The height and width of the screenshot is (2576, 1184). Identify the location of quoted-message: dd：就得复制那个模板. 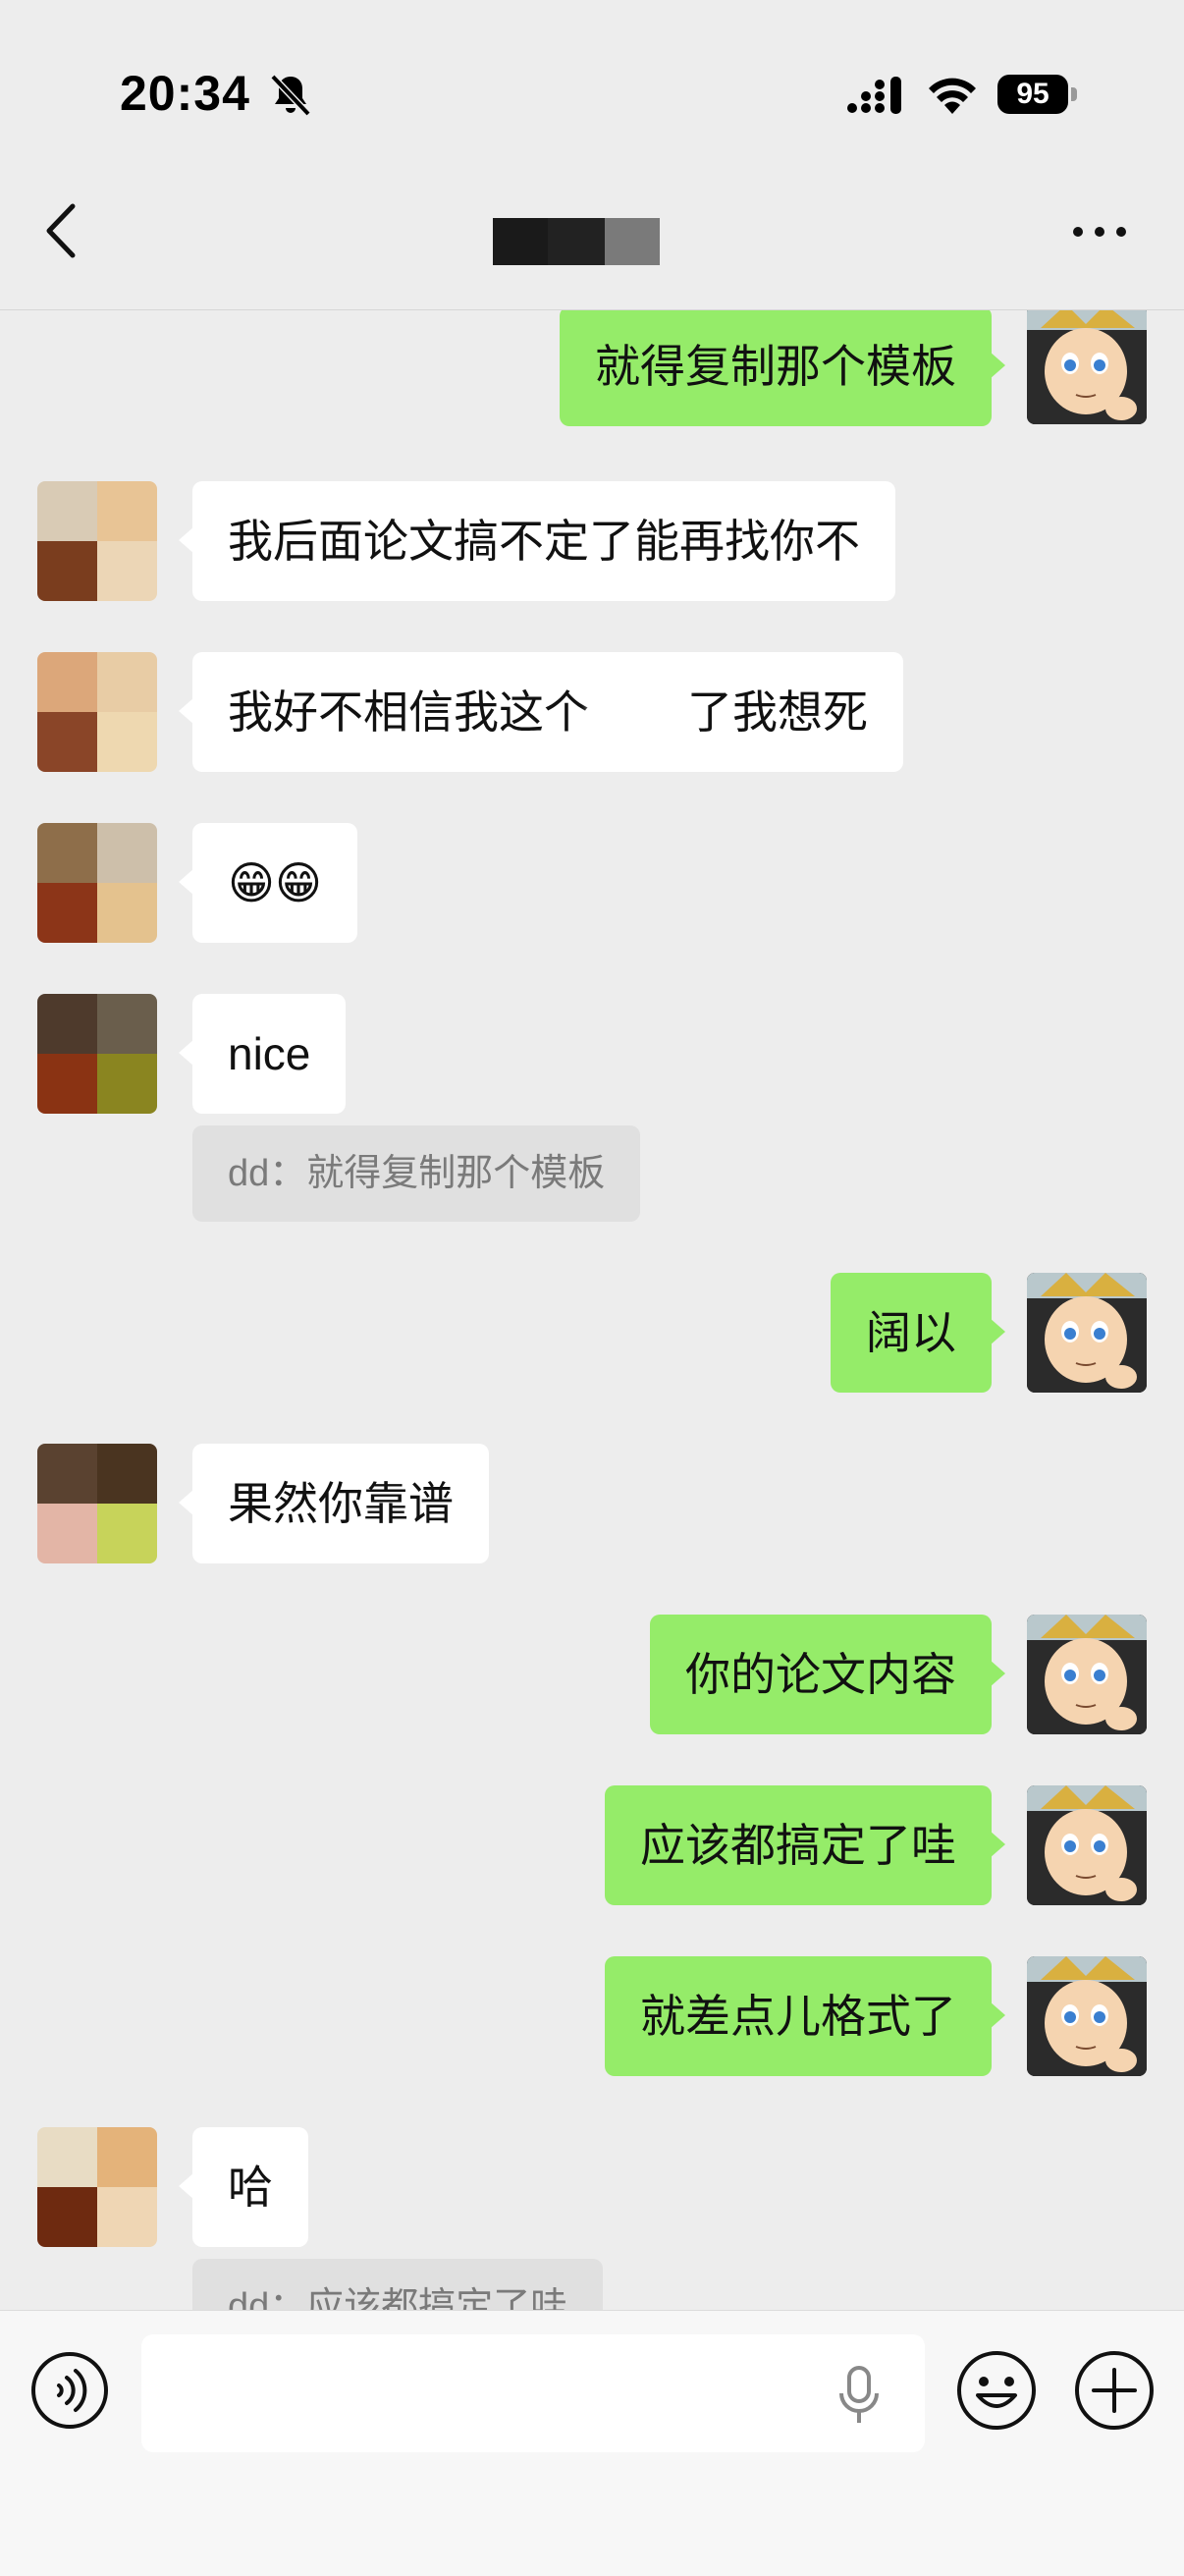
(417, 1174).